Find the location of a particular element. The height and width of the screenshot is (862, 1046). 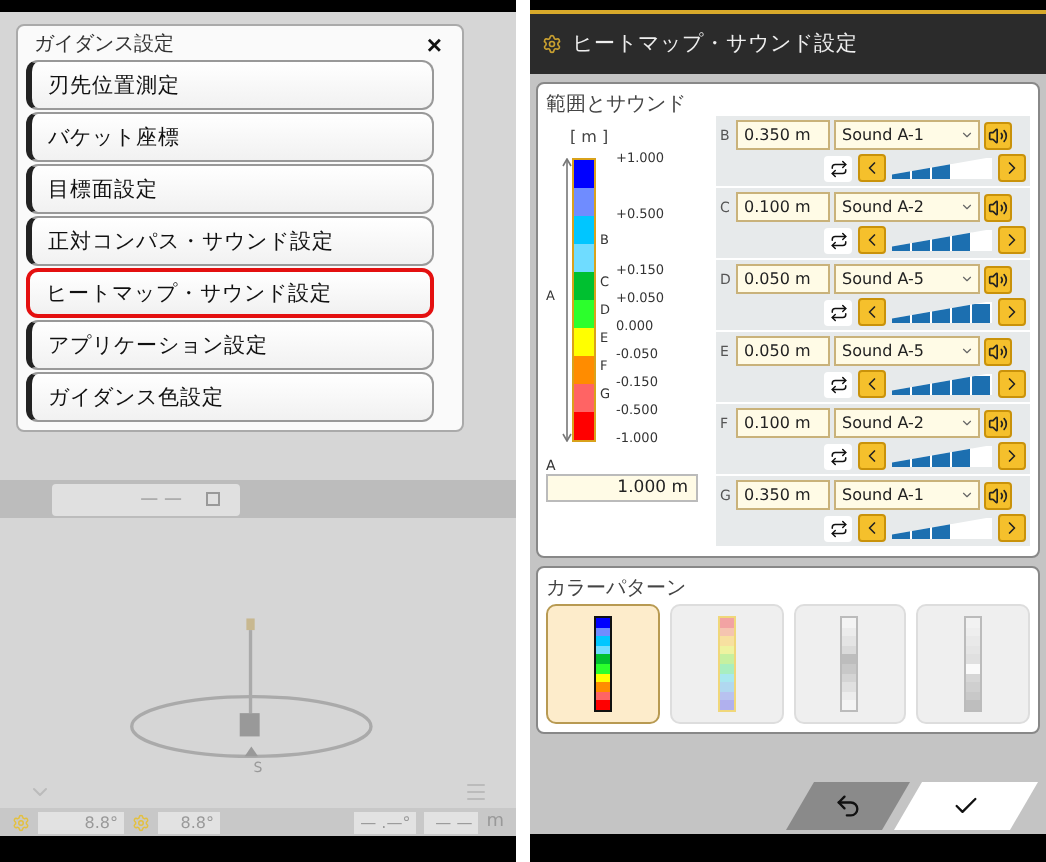

range-input-field: 1.000 m is located at coordinates (622, 488).